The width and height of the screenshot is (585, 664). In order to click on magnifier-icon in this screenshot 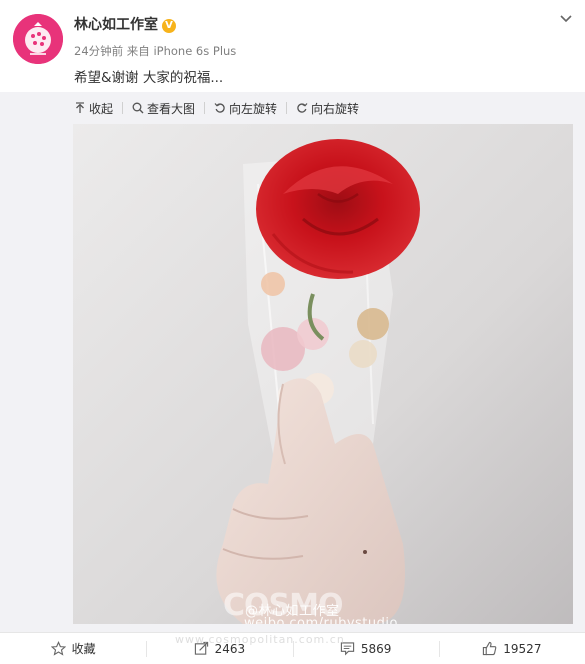, I will do `click(138, 108)`.